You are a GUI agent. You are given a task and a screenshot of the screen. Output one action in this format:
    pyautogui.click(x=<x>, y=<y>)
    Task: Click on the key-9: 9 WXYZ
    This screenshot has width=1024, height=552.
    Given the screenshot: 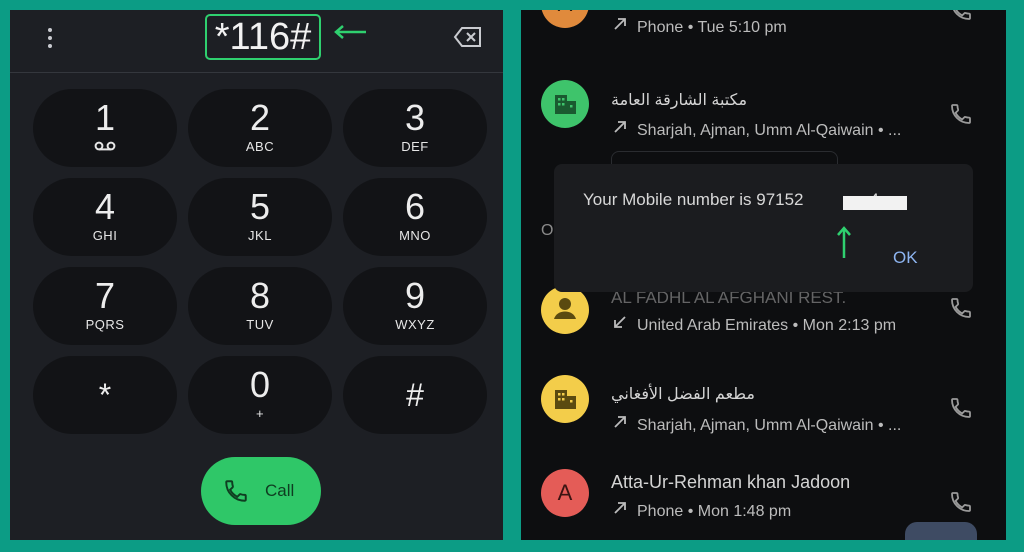 What is the action you would take?
    pyautogui.click(x=415, y=306)
    